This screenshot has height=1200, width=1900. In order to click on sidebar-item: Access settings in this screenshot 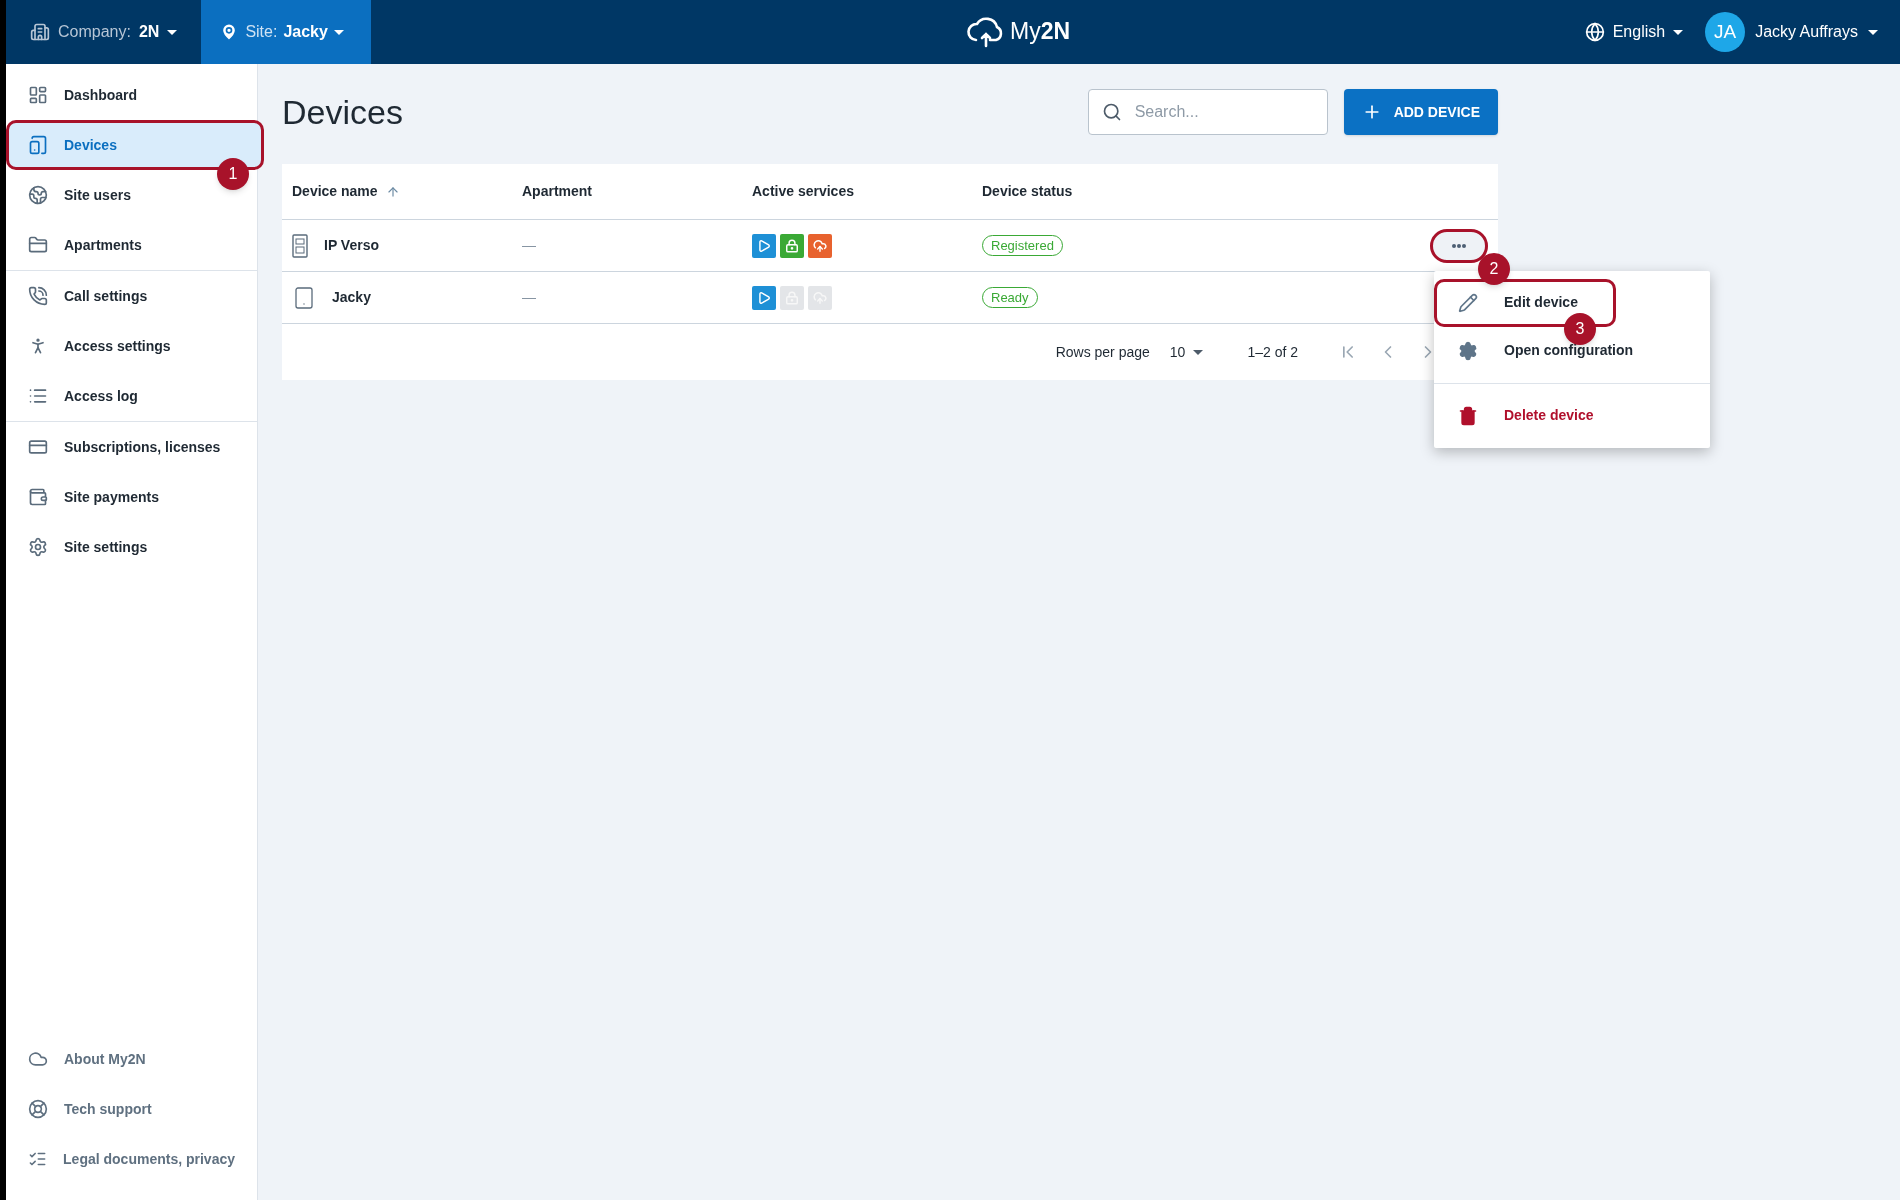, I will do `click(131, 346)`.